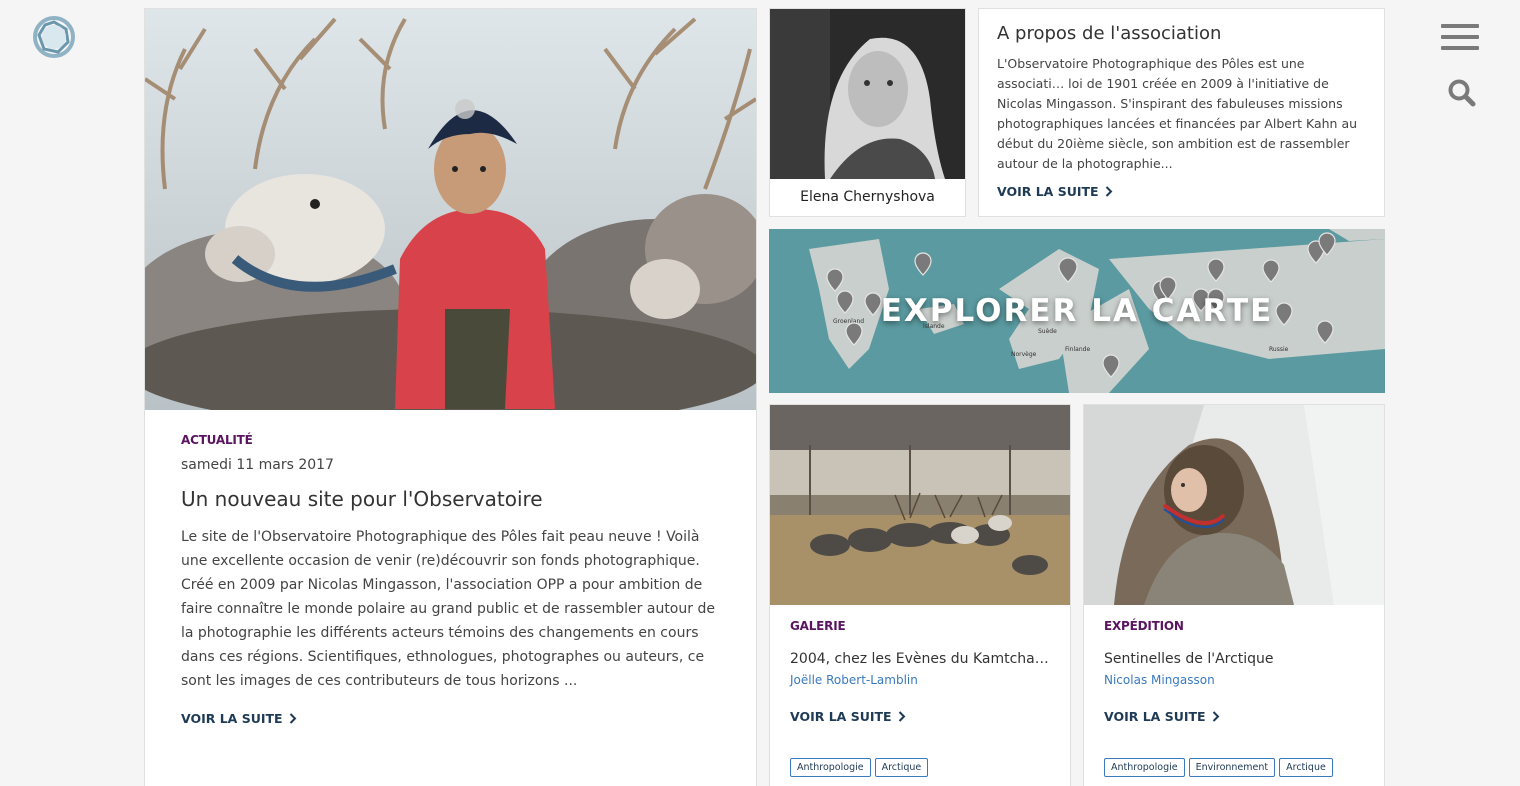 The height and width of the screenshot is (786, 1520). I want to click on map-place-label: Suède, so click(1047, 331).